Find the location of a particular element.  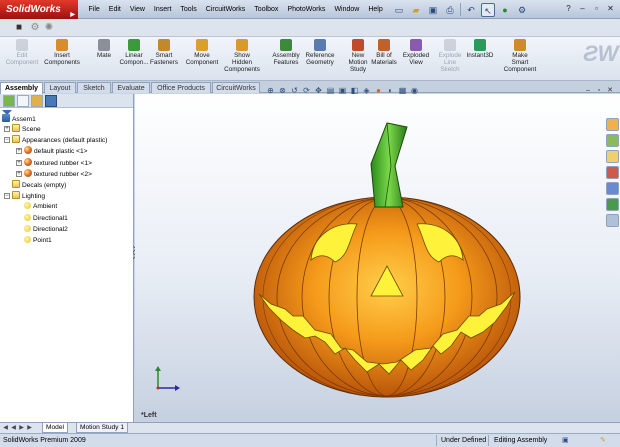

viewport-minimize-icon: – is located at coordinates (588, 91).